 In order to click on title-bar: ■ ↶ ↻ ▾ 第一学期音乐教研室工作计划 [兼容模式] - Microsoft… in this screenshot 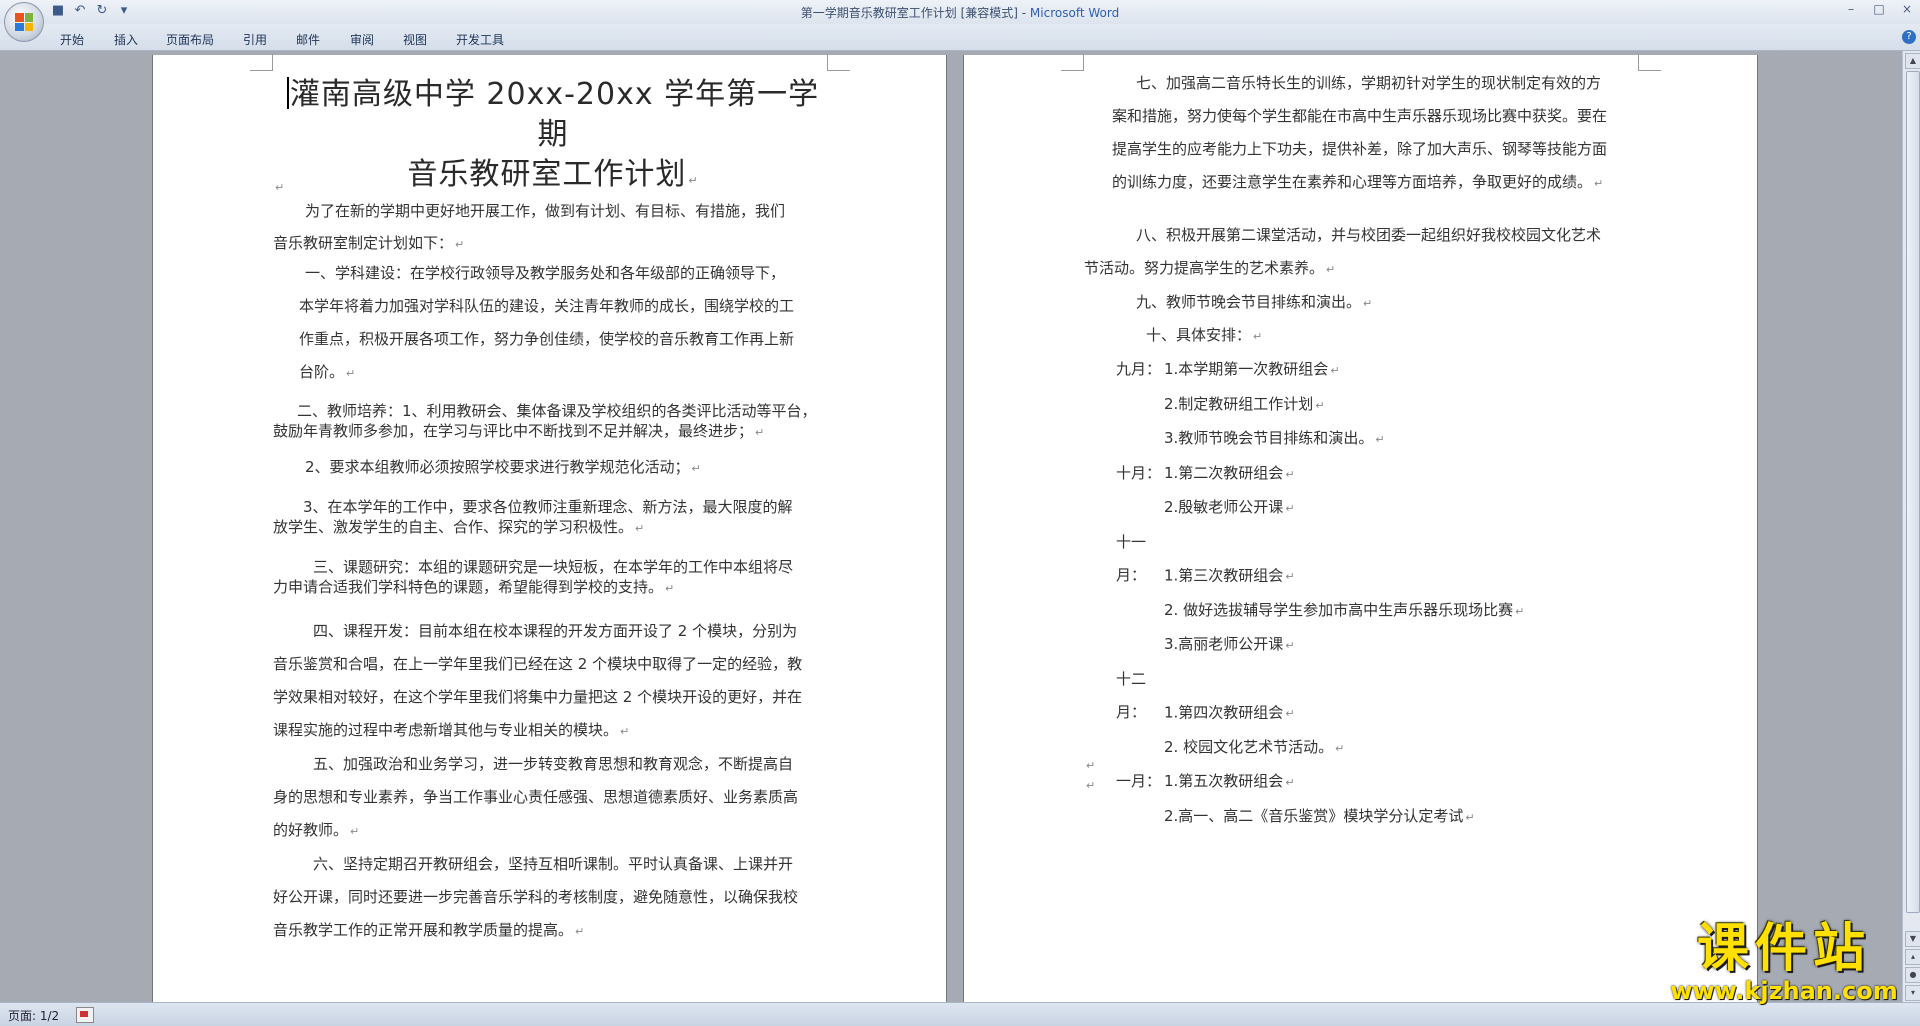, I will do `click(960, 21)`.